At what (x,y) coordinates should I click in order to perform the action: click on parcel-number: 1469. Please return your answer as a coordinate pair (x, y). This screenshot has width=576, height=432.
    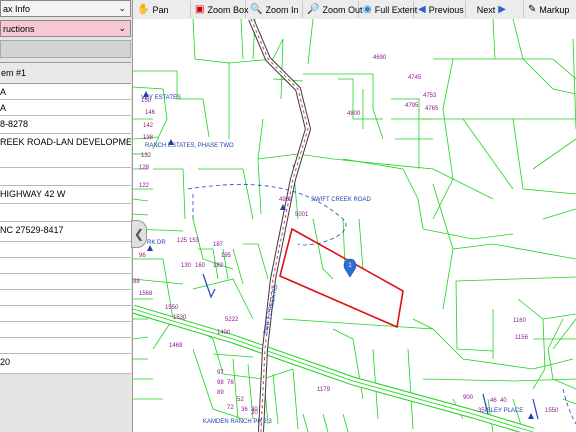
    Looking at the image, I should click on (176, 346).